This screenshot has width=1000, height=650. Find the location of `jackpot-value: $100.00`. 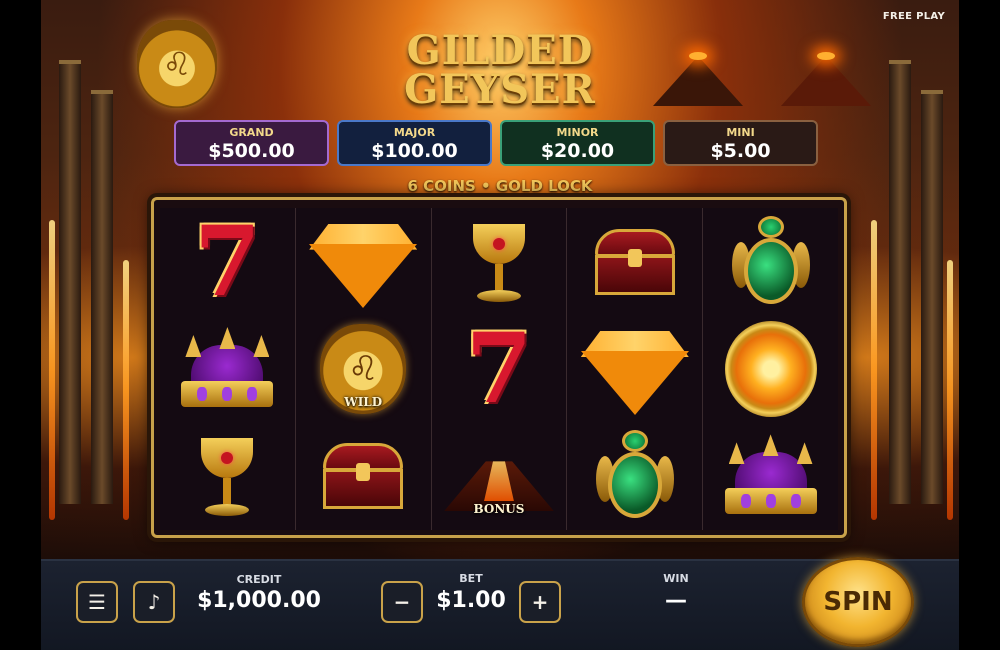

jackpot-value: $100.00 is located at coordinates (414, 151).